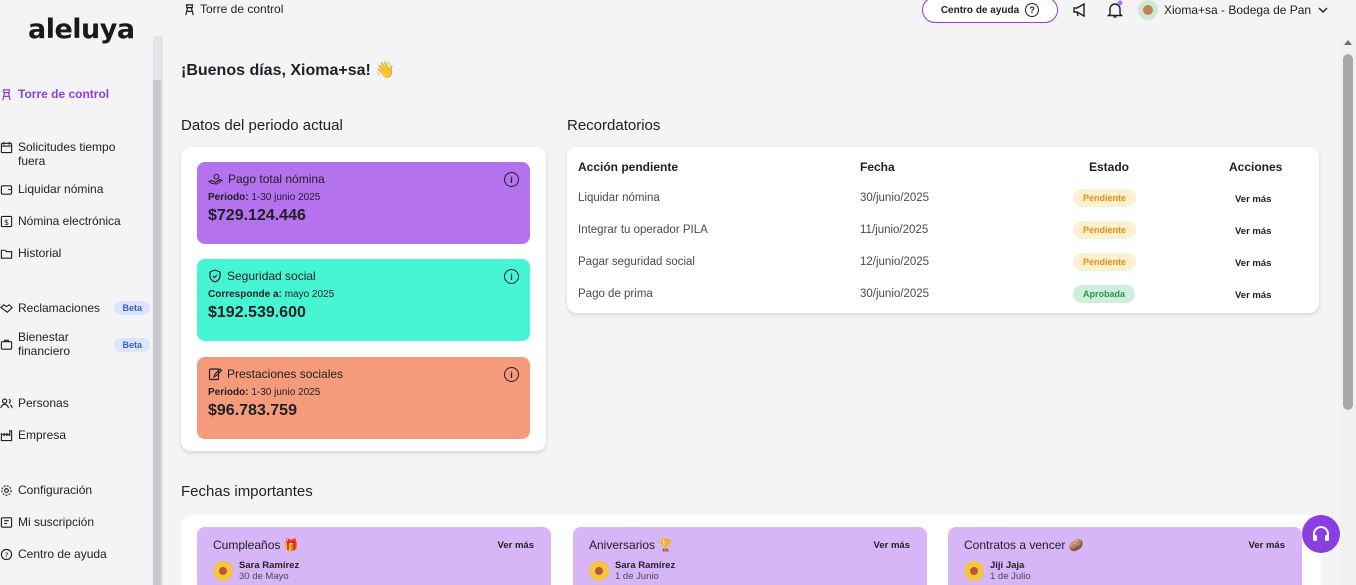 The width and height of the screenshot is (1356, 585). What do you see at coordinates (67, 154) in the screenshot?
I see `sidebar-item-label: Solicitudes tiempo fuera` at bounding box center [67, 154].